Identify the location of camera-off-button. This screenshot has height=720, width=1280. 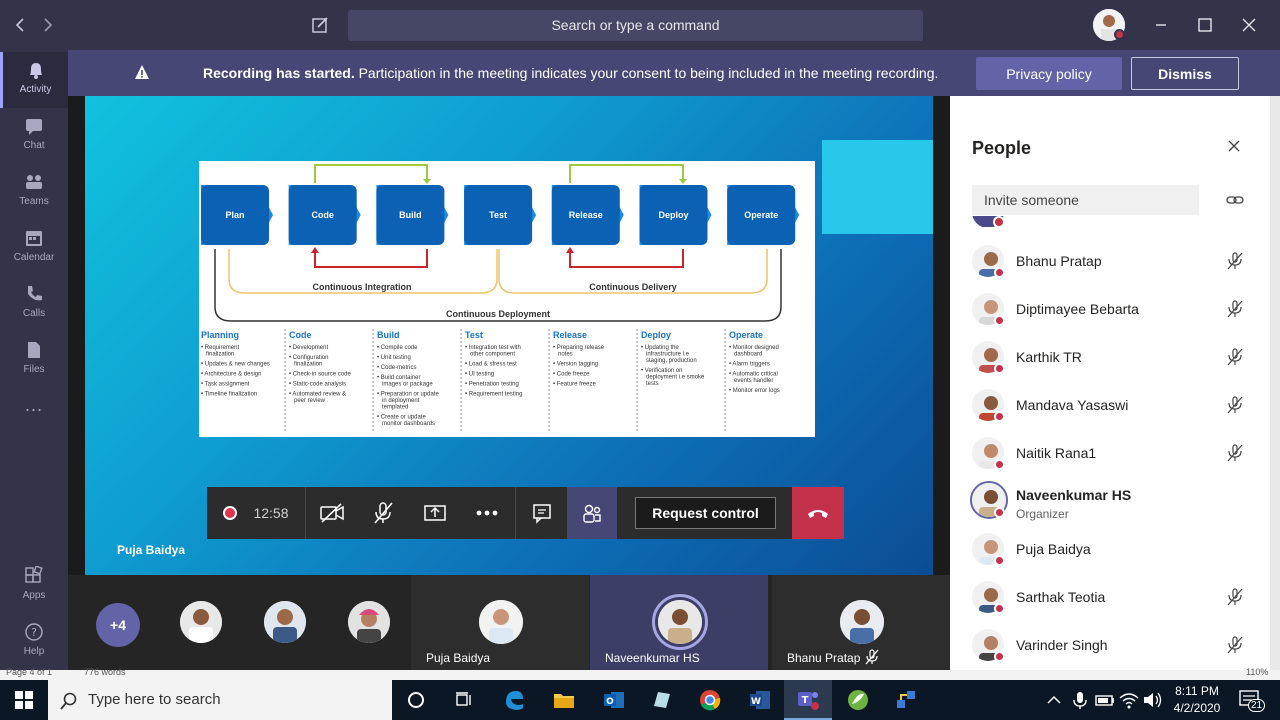
(331, 513).